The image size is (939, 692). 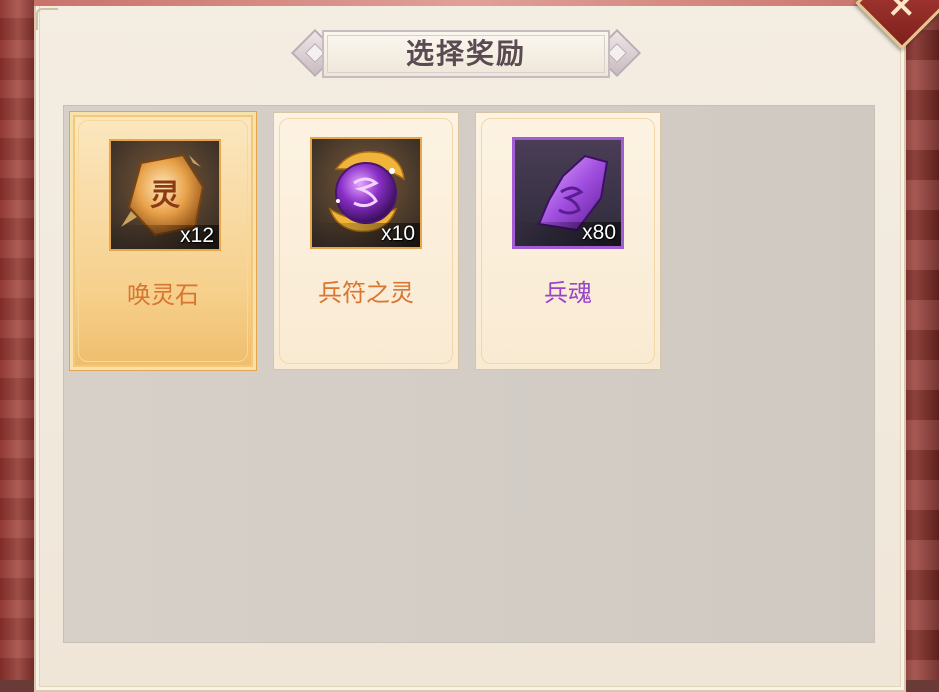 I want to click on item-quantity: x12, so click(x=197, y=235).